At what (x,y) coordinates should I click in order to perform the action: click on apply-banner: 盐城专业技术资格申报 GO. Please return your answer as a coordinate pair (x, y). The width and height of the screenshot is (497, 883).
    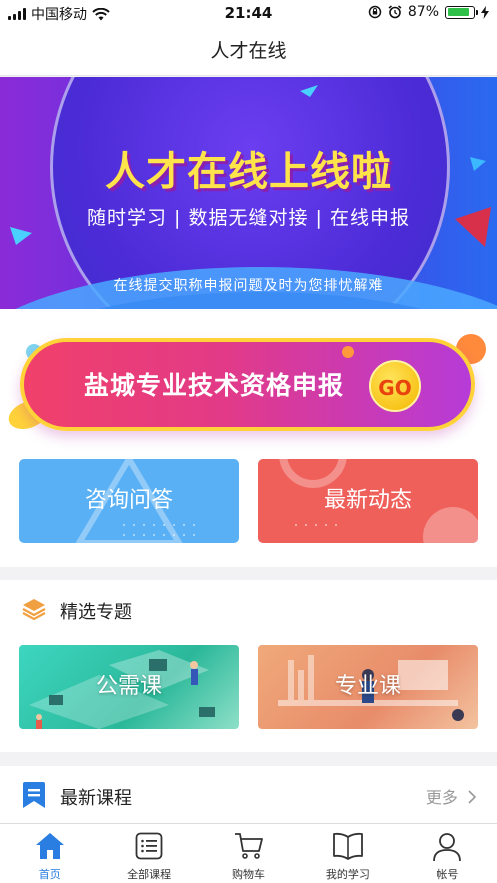
    Looking at the image, I should click on (247, 384).